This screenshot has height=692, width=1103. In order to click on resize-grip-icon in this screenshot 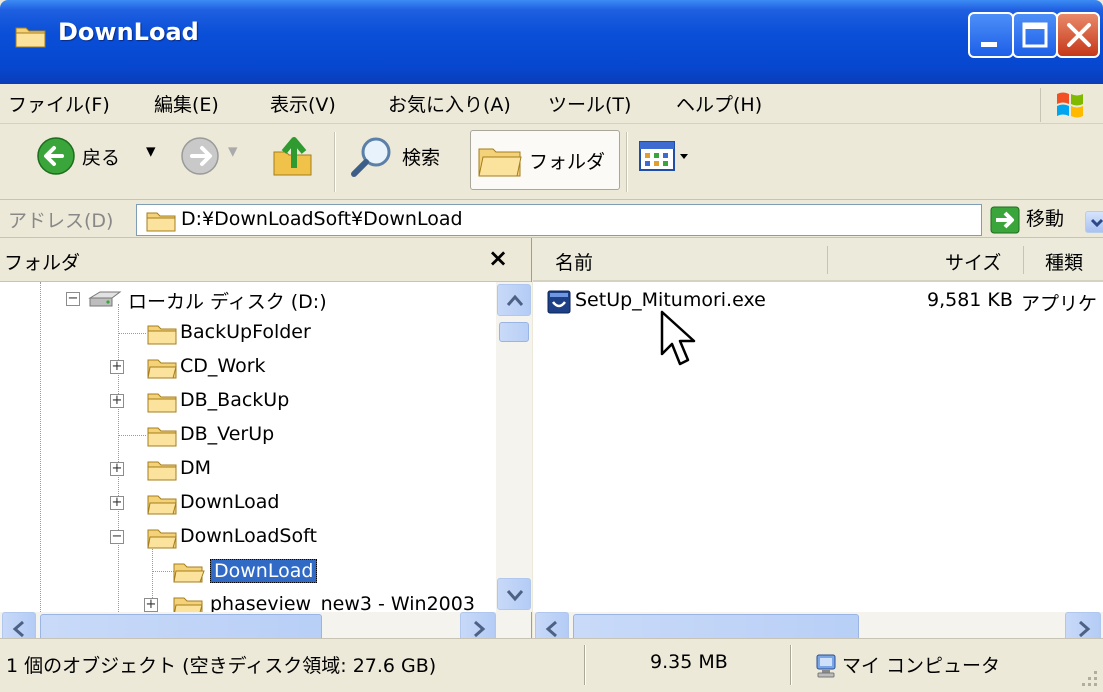, I will do `click(1088, 678)`.